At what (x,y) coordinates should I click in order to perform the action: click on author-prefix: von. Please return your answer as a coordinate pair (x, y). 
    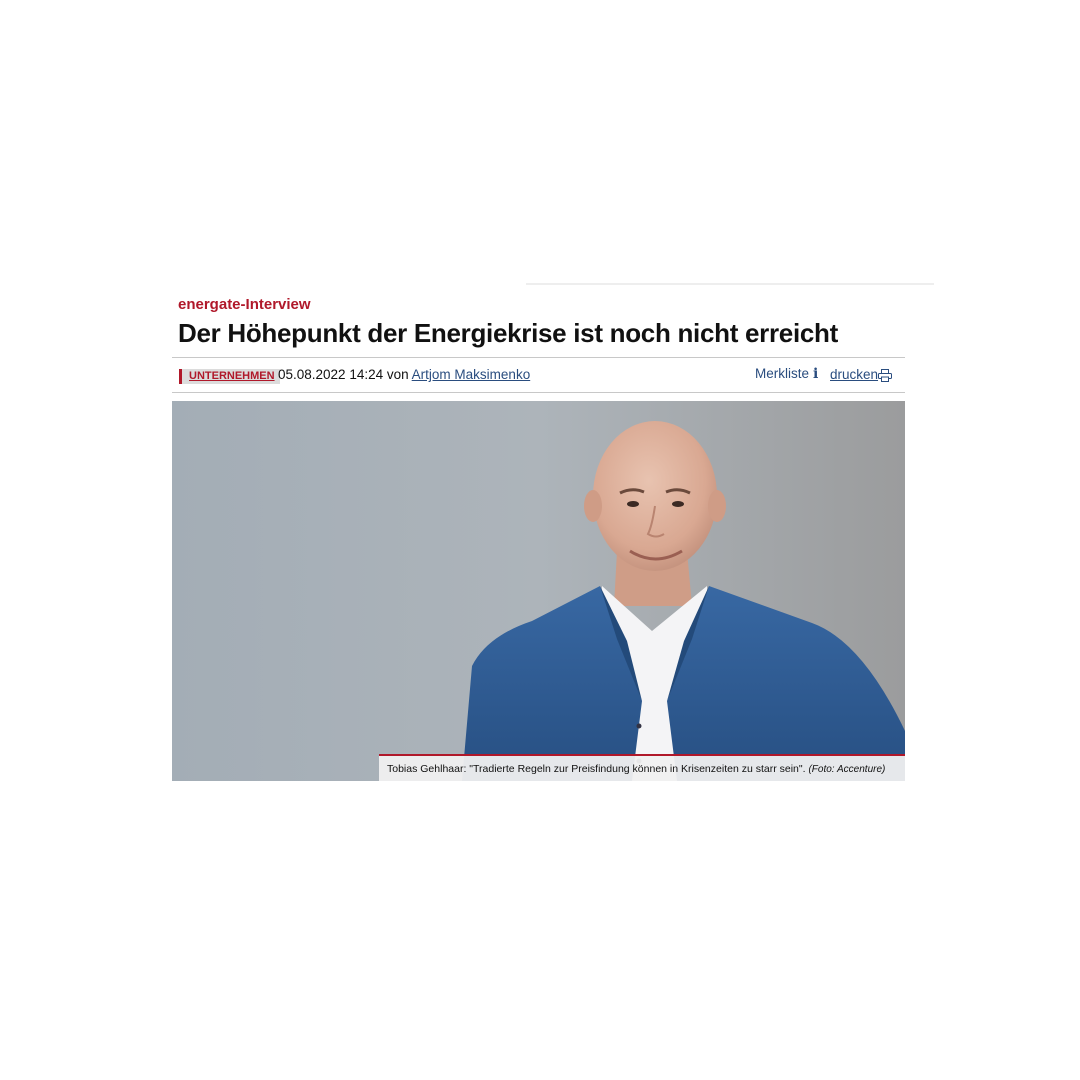
    Looking at the image, I should click on (397, 374).